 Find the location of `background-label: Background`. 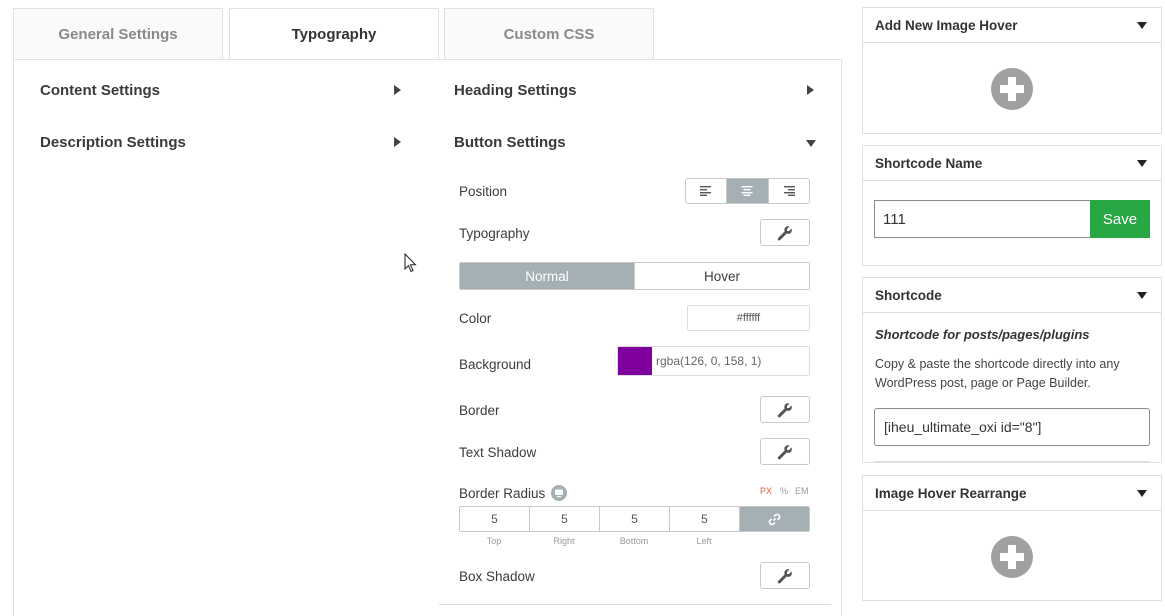

background-label: Background is located at coordinates (495, 364).